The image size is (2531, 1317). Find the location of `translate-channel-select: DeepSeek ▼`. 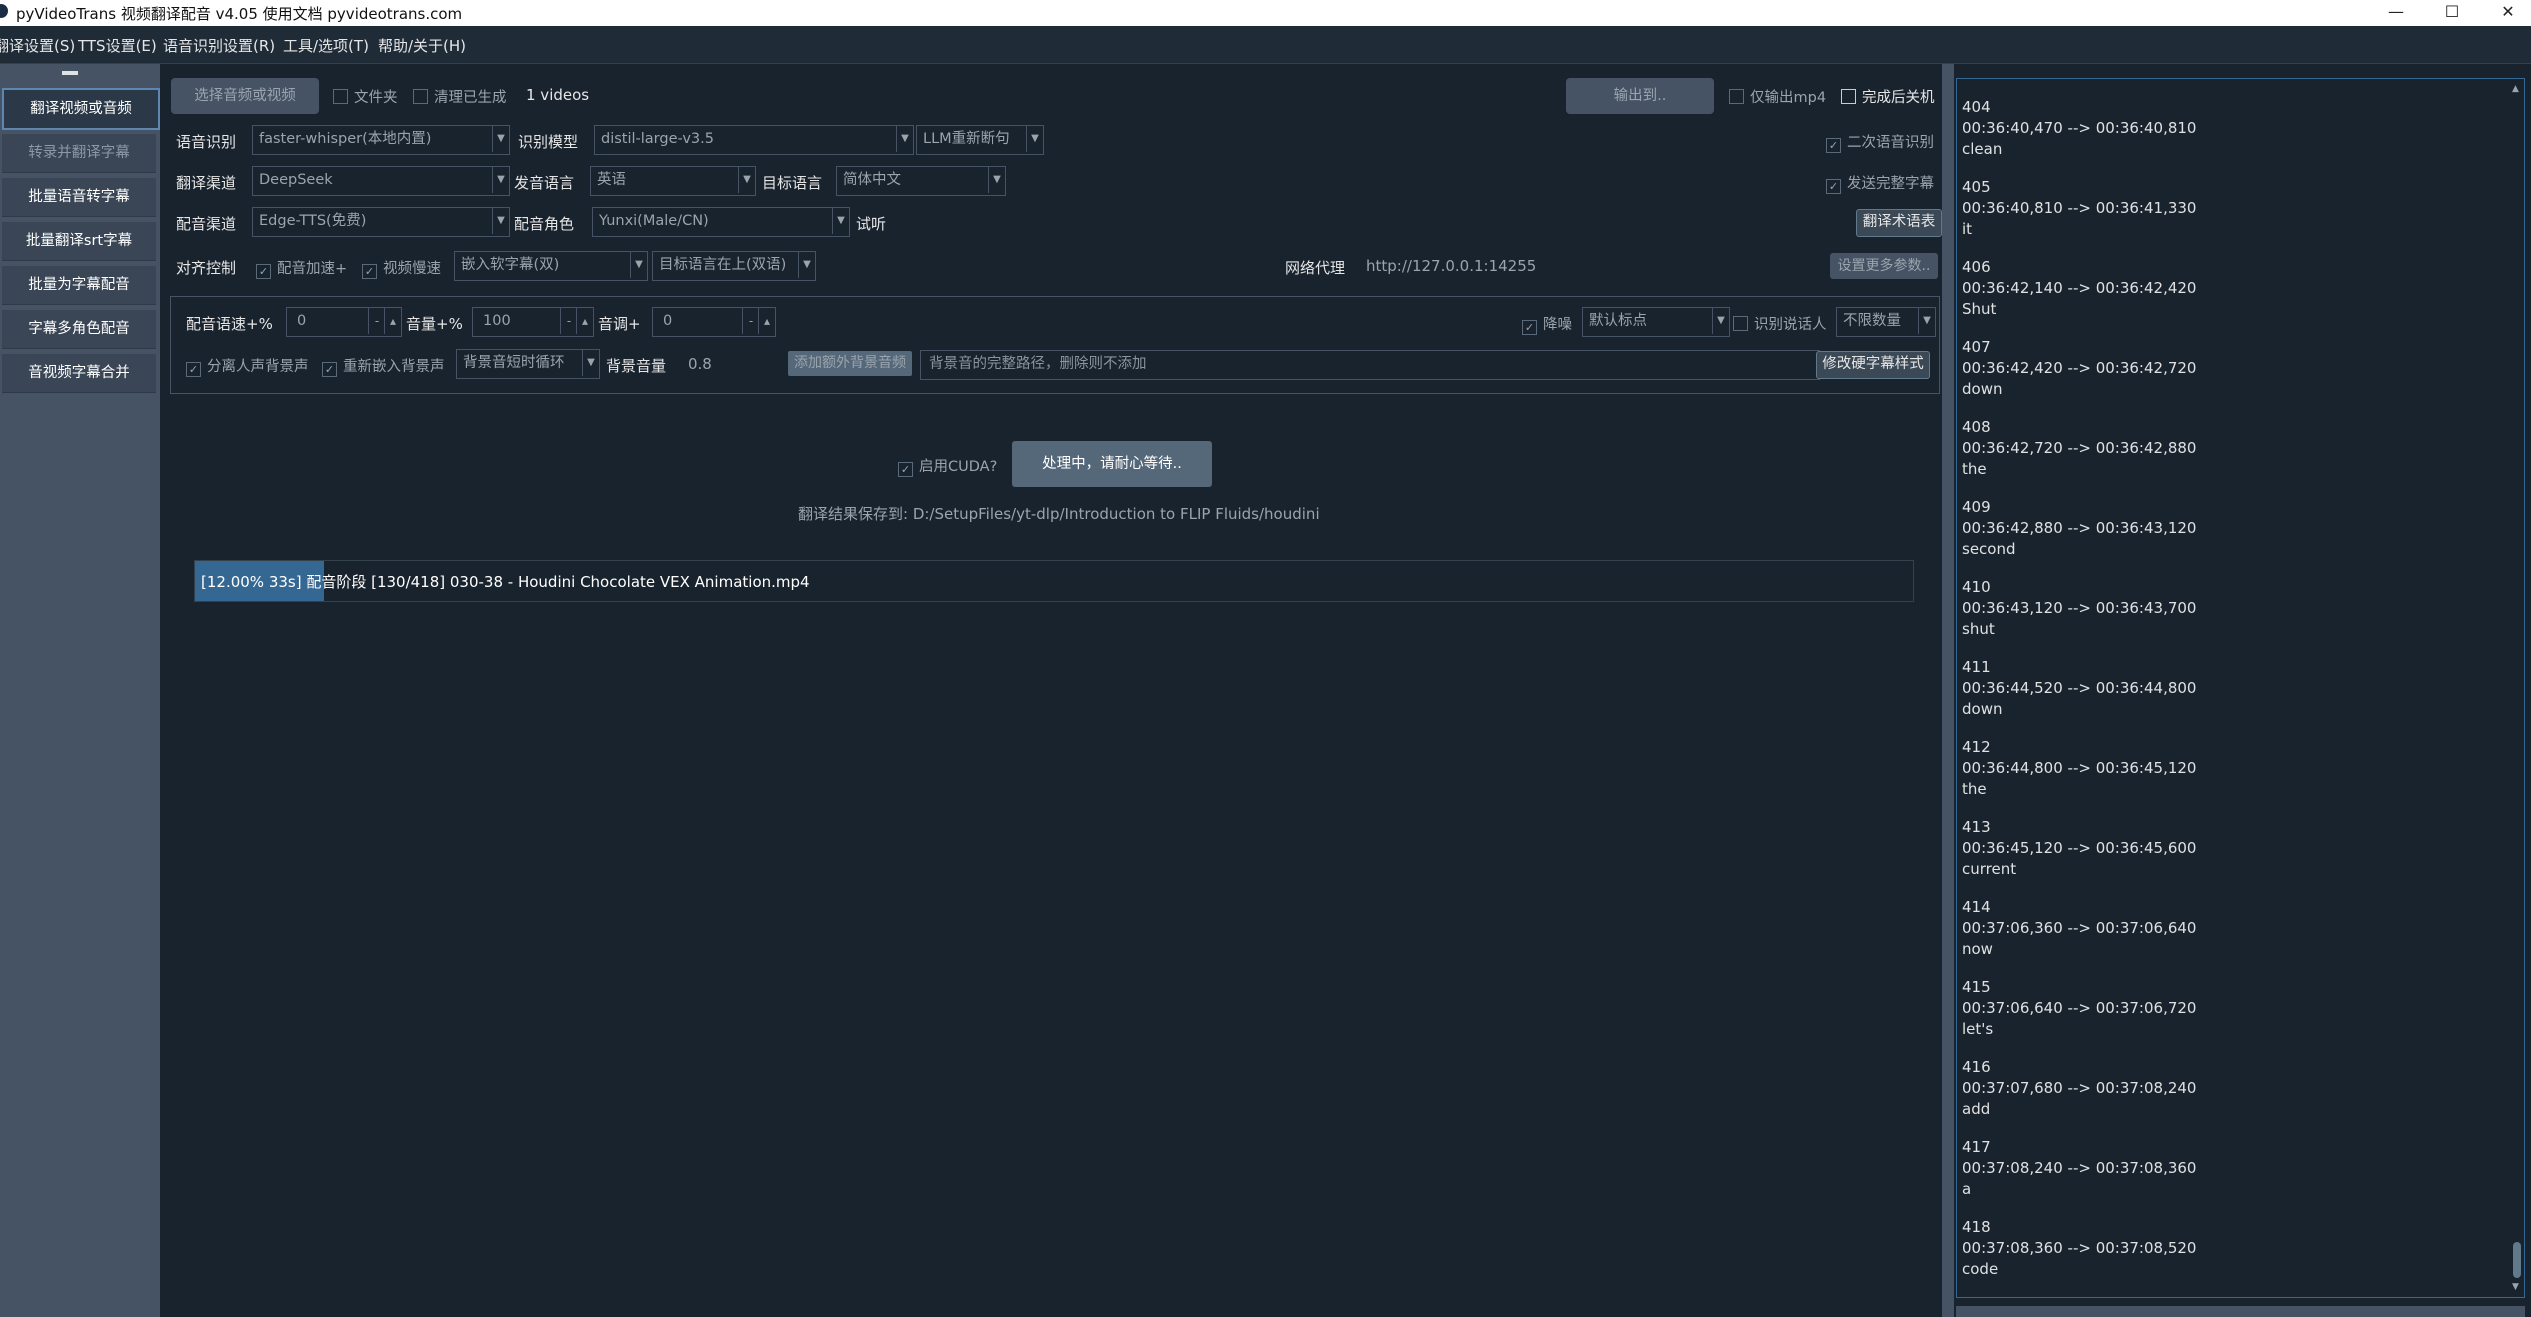

translate-channel-select: DeepSeek ▼ is located at coordinates (381, 181).